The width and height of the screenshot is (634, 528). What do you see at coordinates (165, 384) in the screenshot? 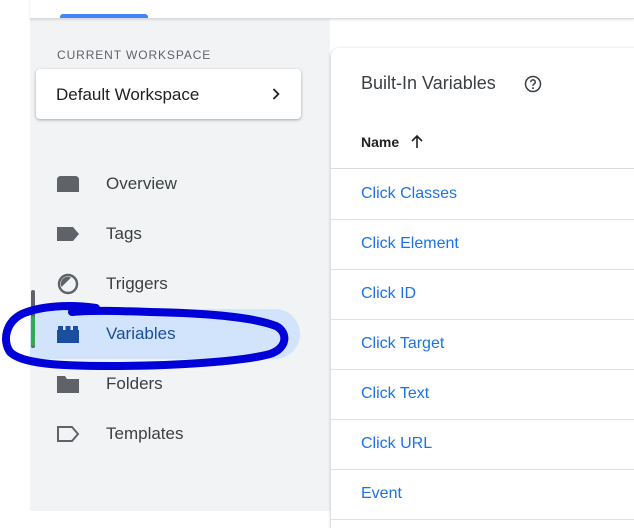
I see `sidebar-item-folders: Folders` at bounding box center [165, 384].